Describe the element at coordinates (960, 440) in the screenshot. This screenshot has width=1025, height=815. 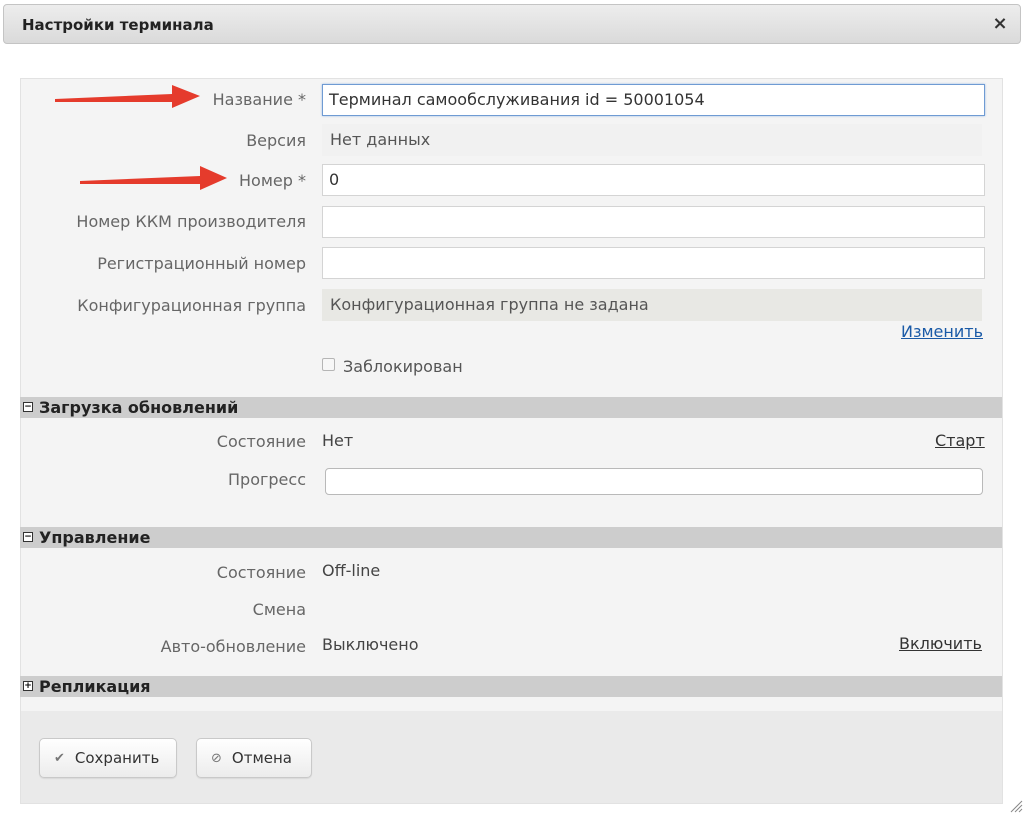
I see `start-link: Старт` at that location.